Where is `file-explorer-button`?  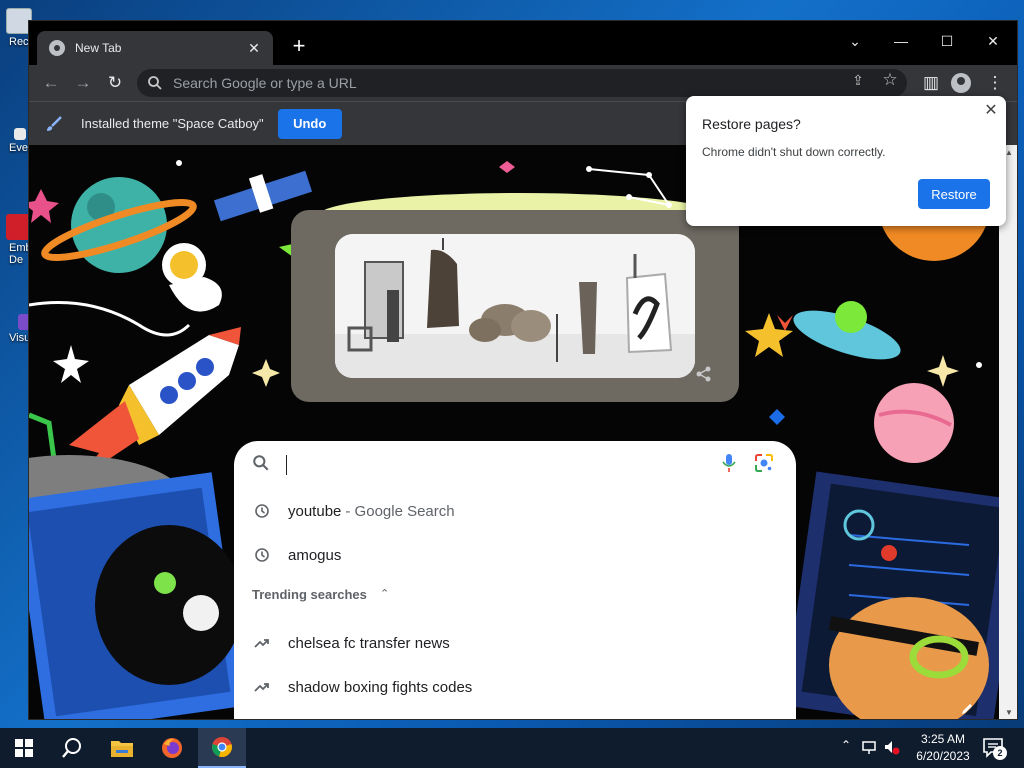
file-explorer-button is located at coordinates (122, 748).